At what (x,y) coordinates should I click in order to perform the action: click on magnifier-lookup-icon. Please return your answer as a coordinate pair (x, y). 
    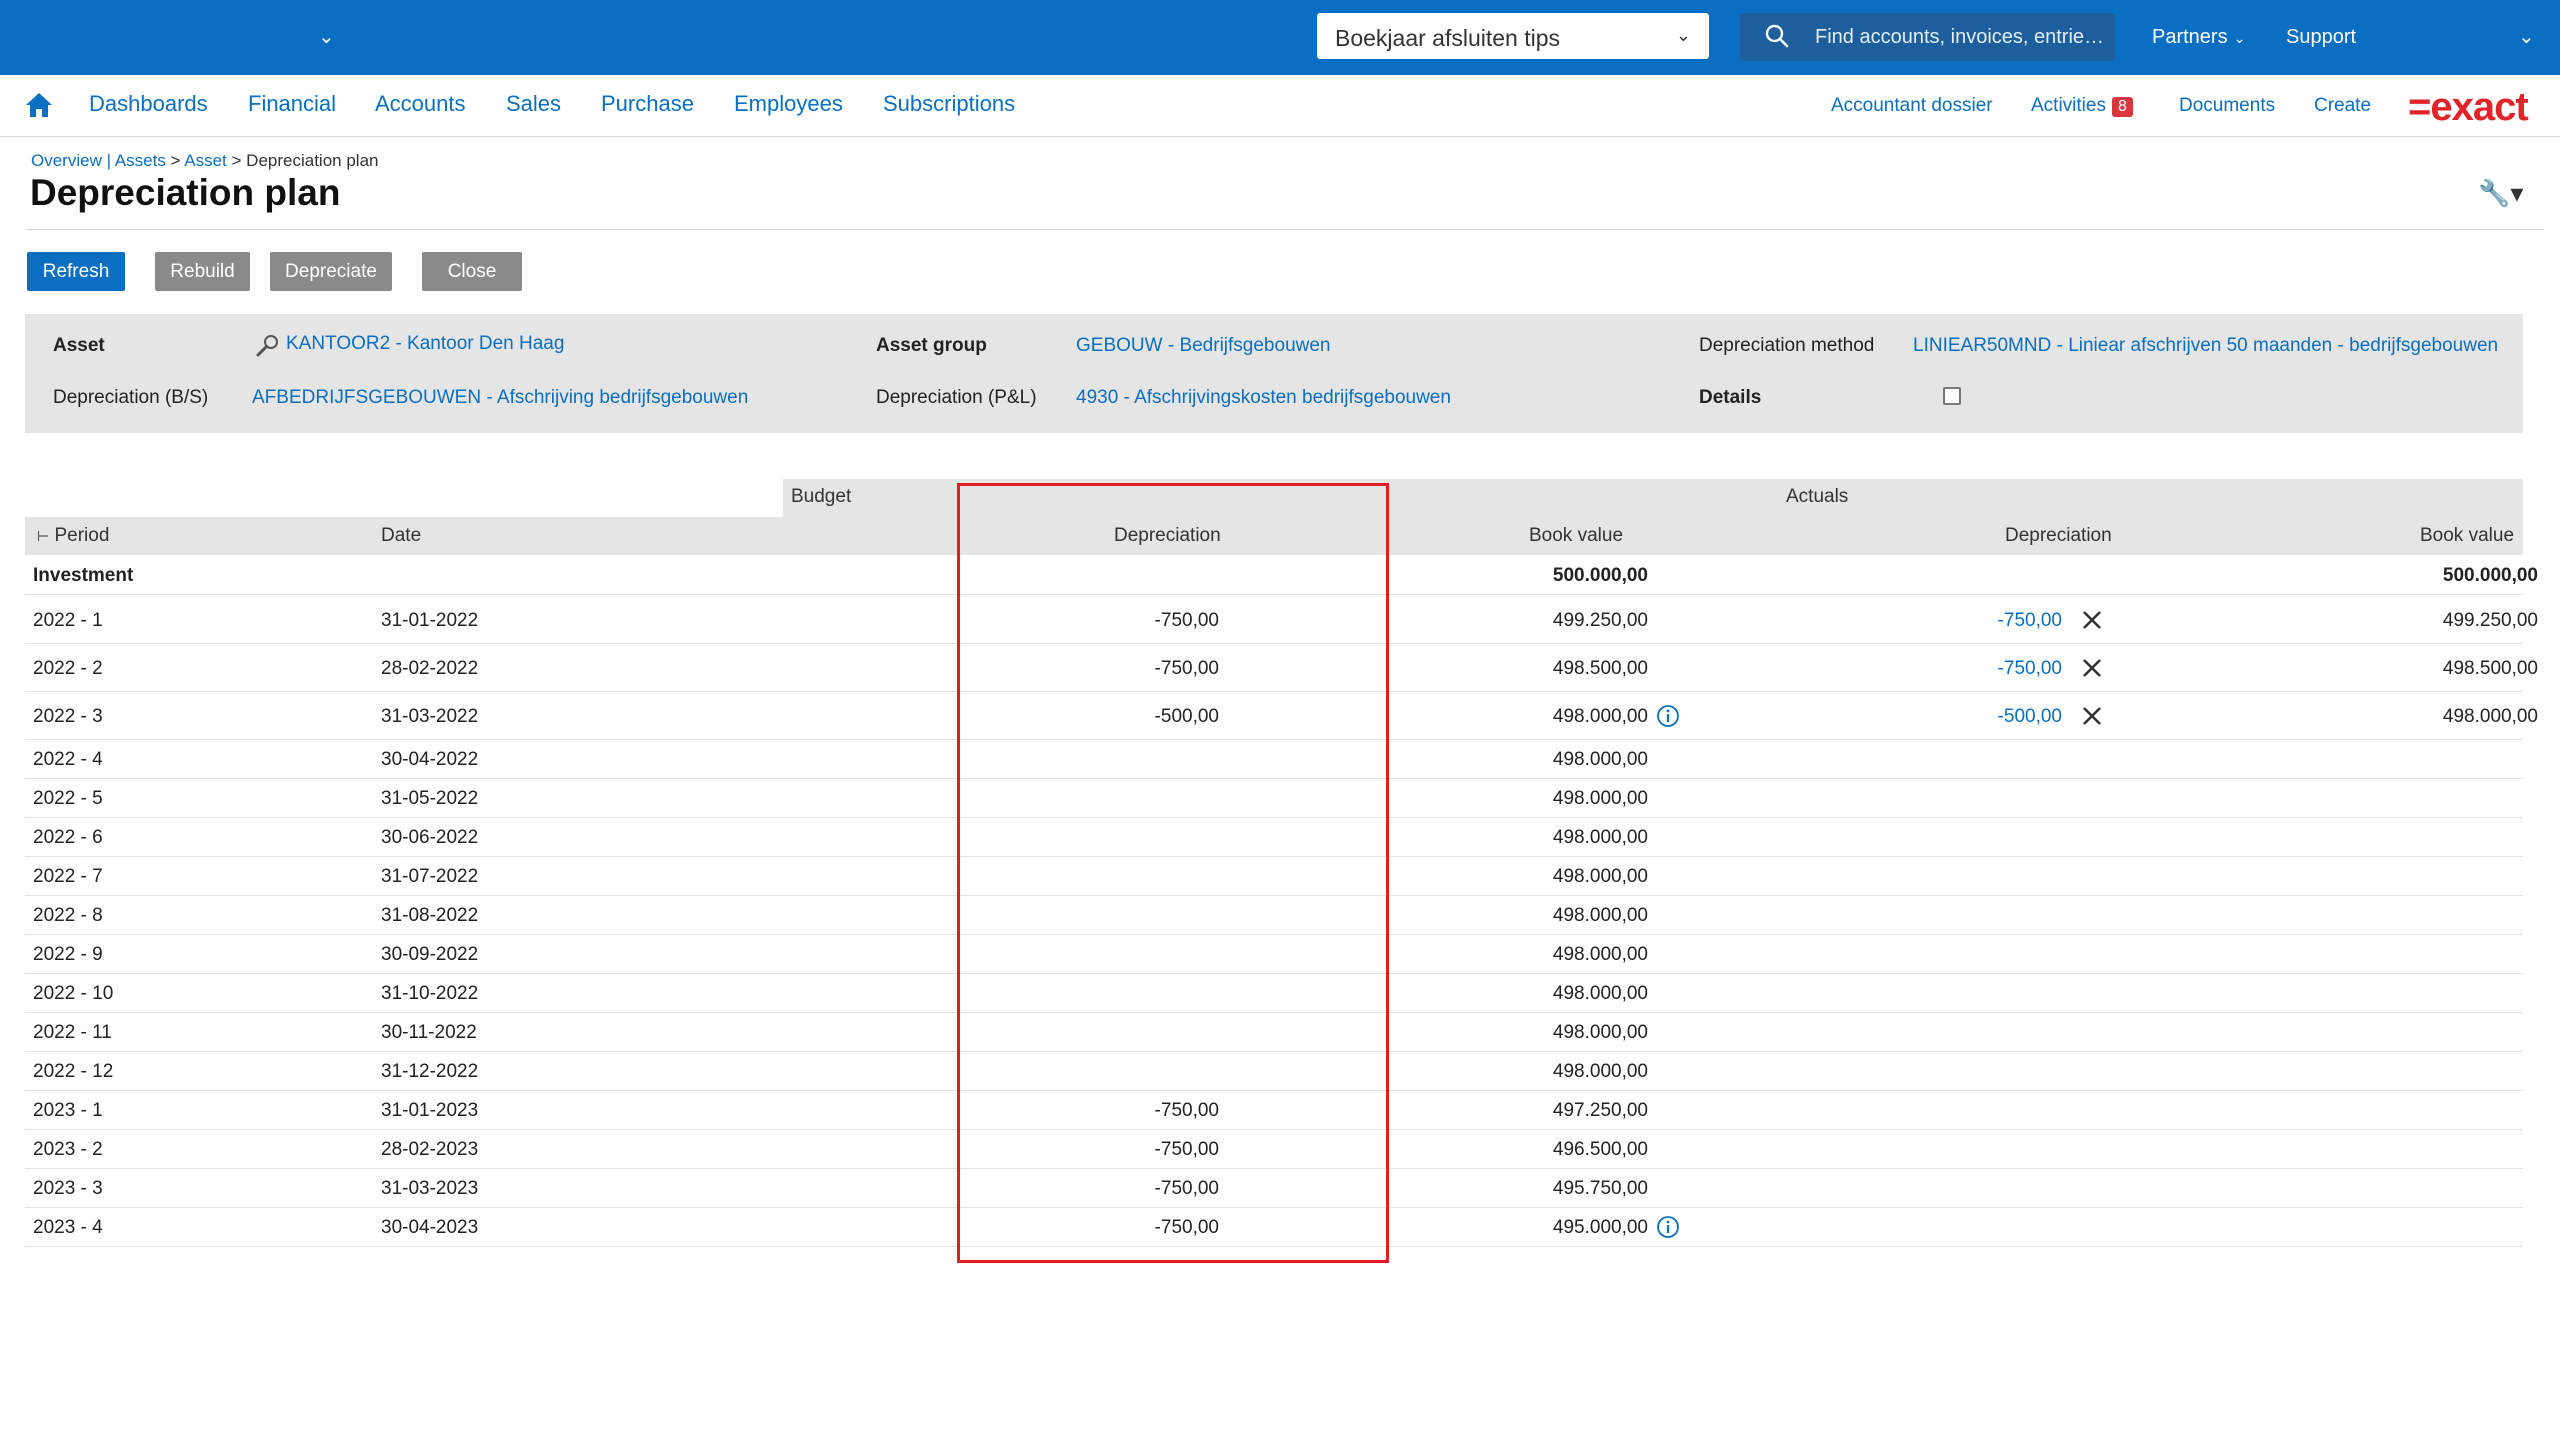
    Looking at the image, I should click on (268, 346).